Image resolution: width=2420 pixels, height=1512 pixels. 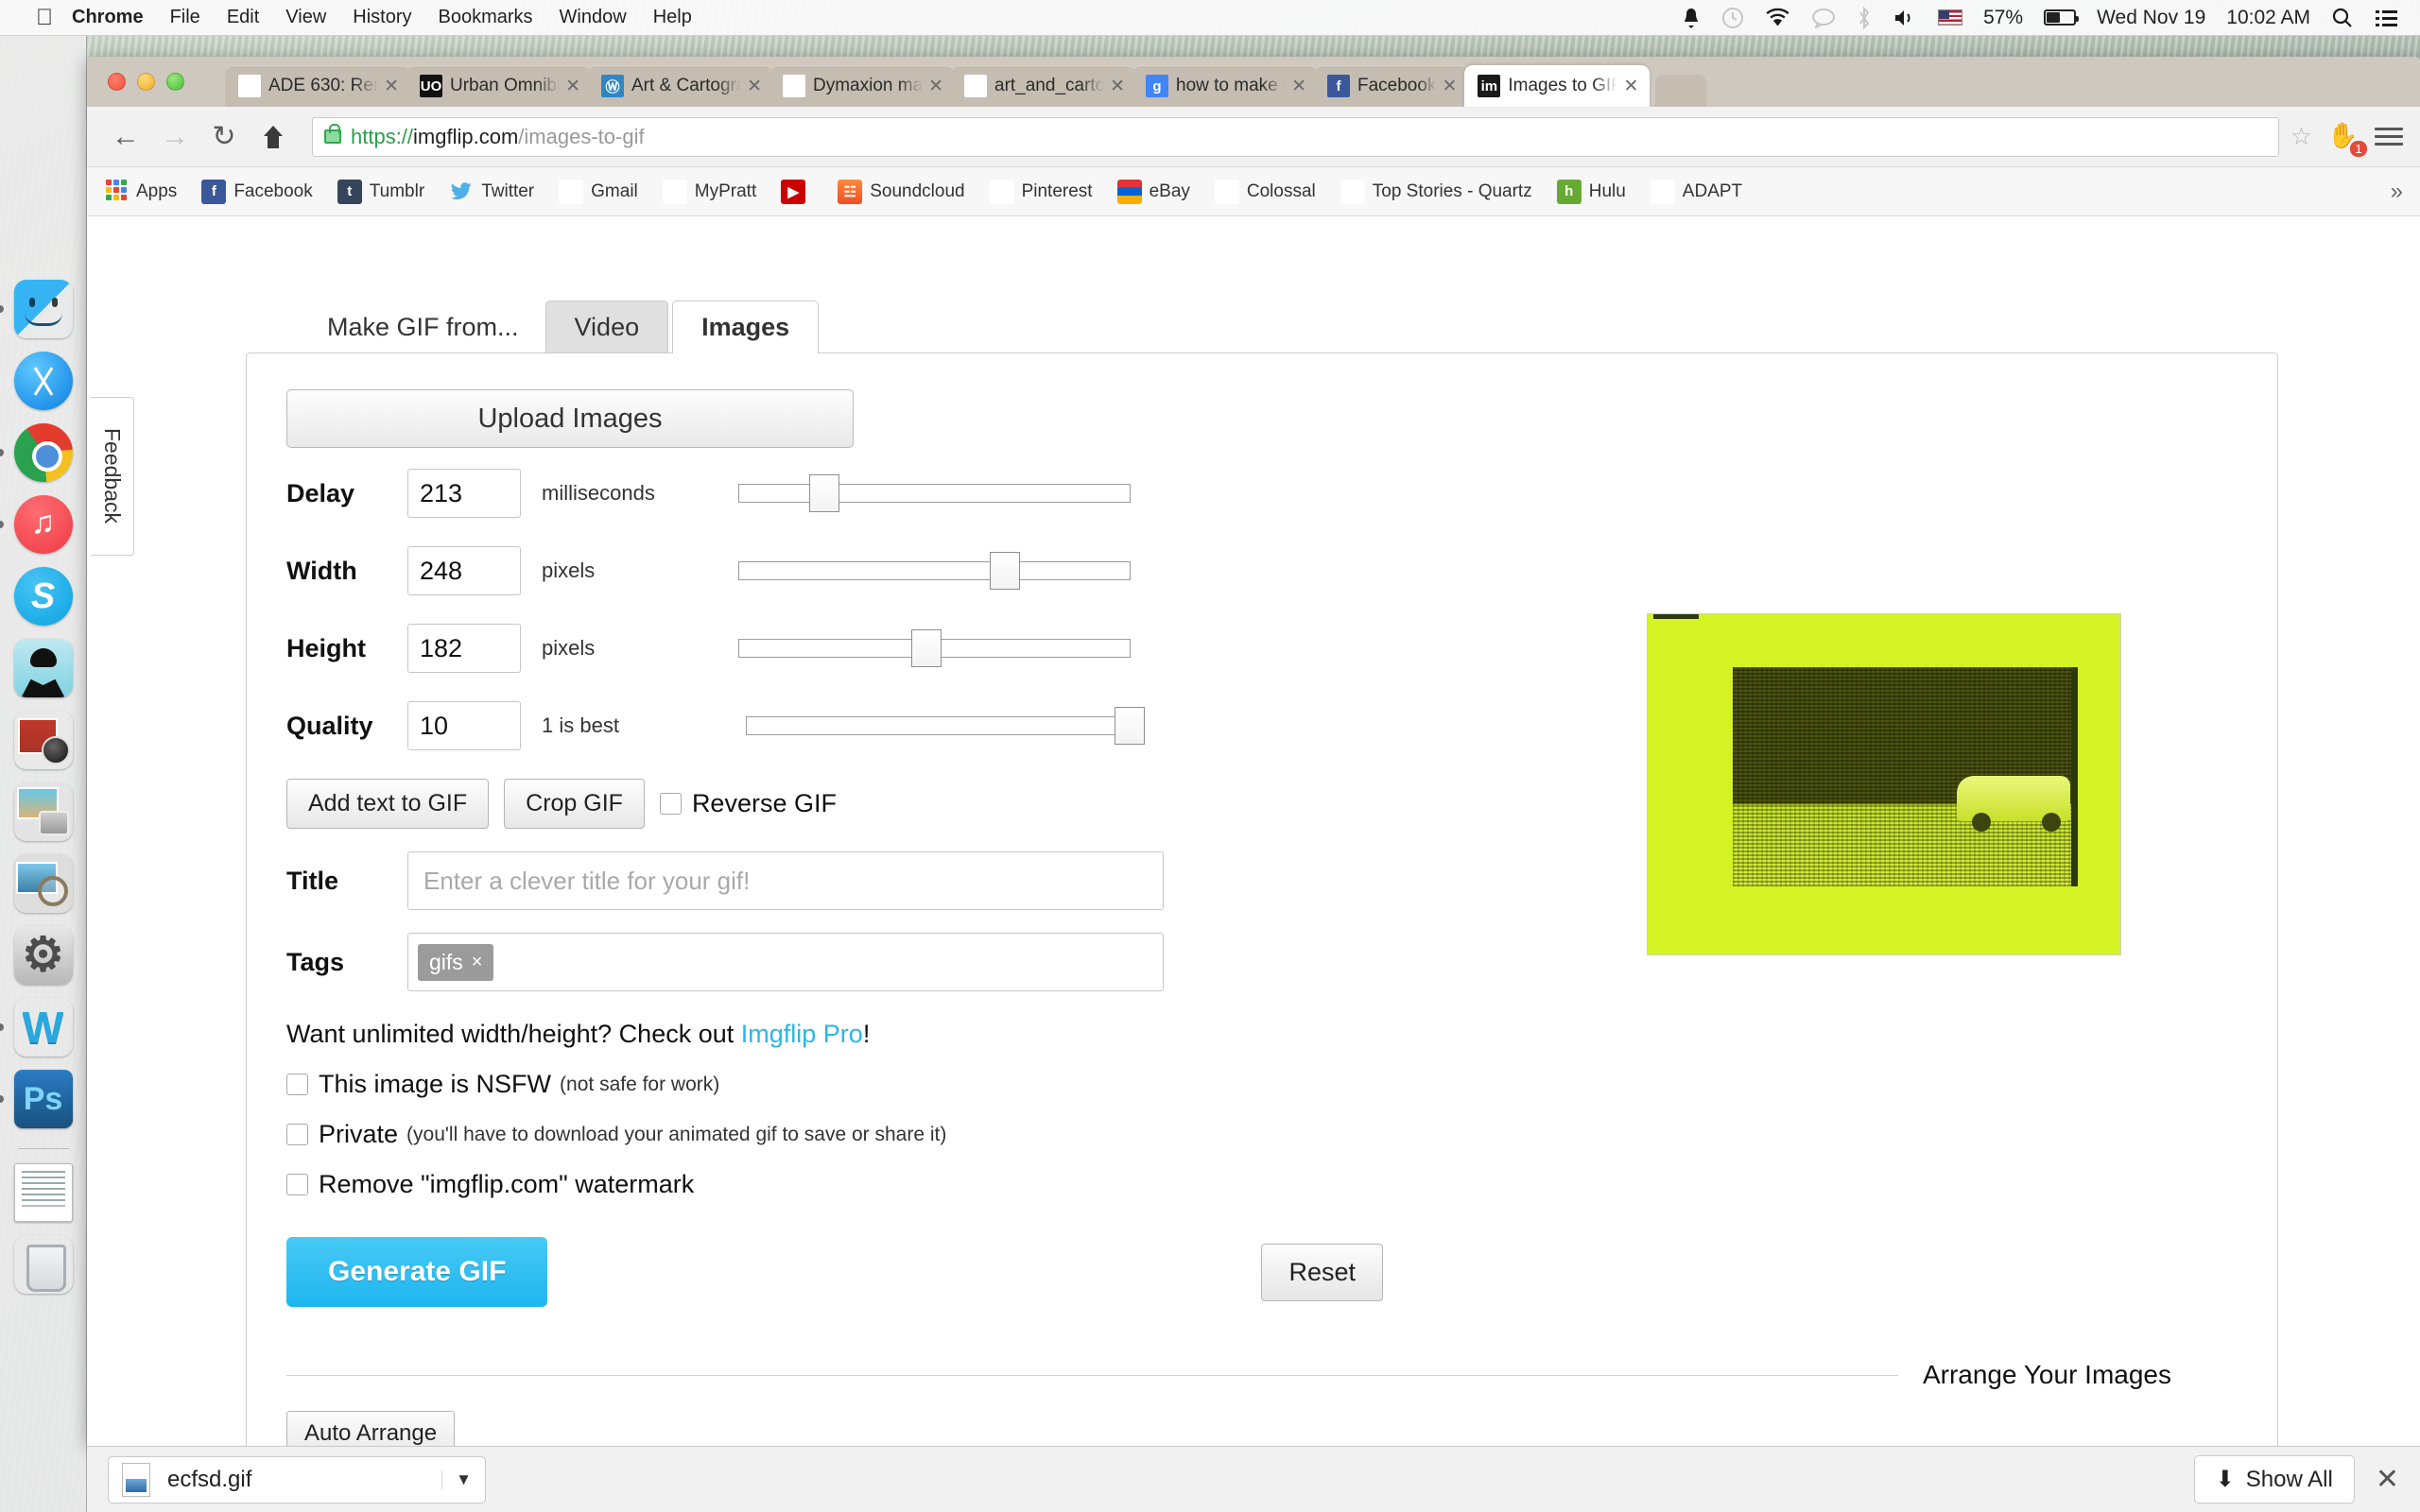 What do you see at coordinates (1696, 191) in the screenshot?
I see `bookmark-adapt: □ ADAPT` at bounding box center [1696, 191].